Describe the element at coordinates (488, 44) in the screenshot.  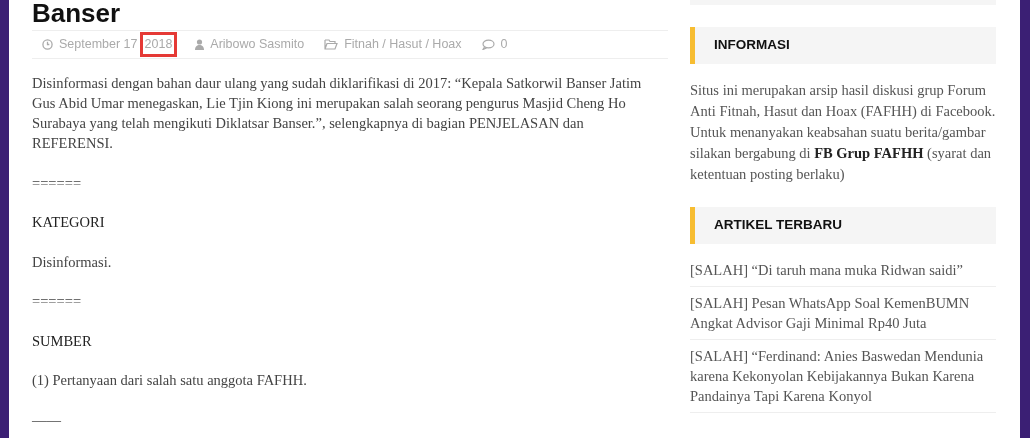
I see `comment-icon` at that location.